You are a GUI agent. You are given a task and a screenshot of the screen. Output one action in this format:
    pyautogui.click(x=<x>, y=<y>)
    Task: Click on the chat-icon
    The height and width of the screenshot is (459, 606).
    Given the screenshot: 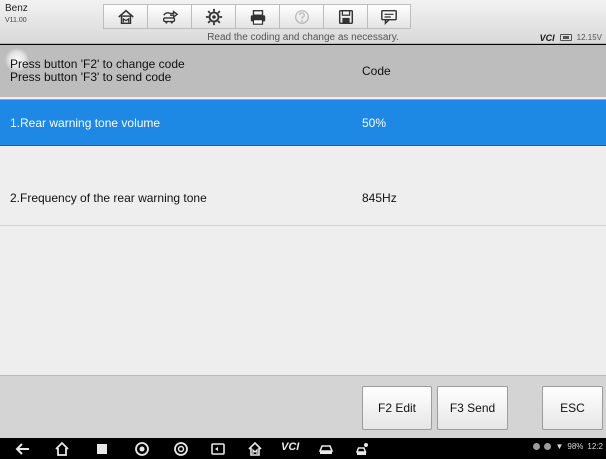 What is the action you would take?
    pyautogui.click(x=389, y=17)
    